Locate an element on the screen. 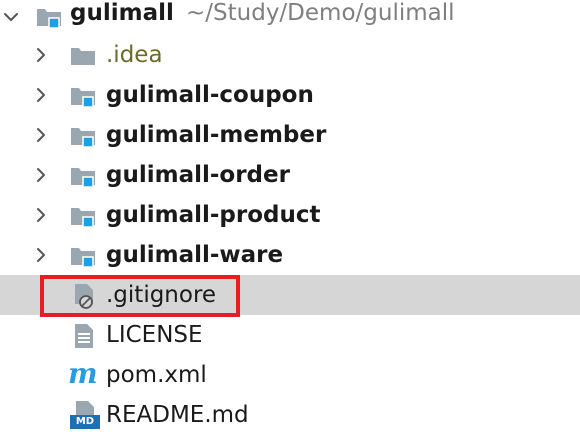 This screenshot has height=436, width=580. item-label: .idea is located at coordinates (134, 55).